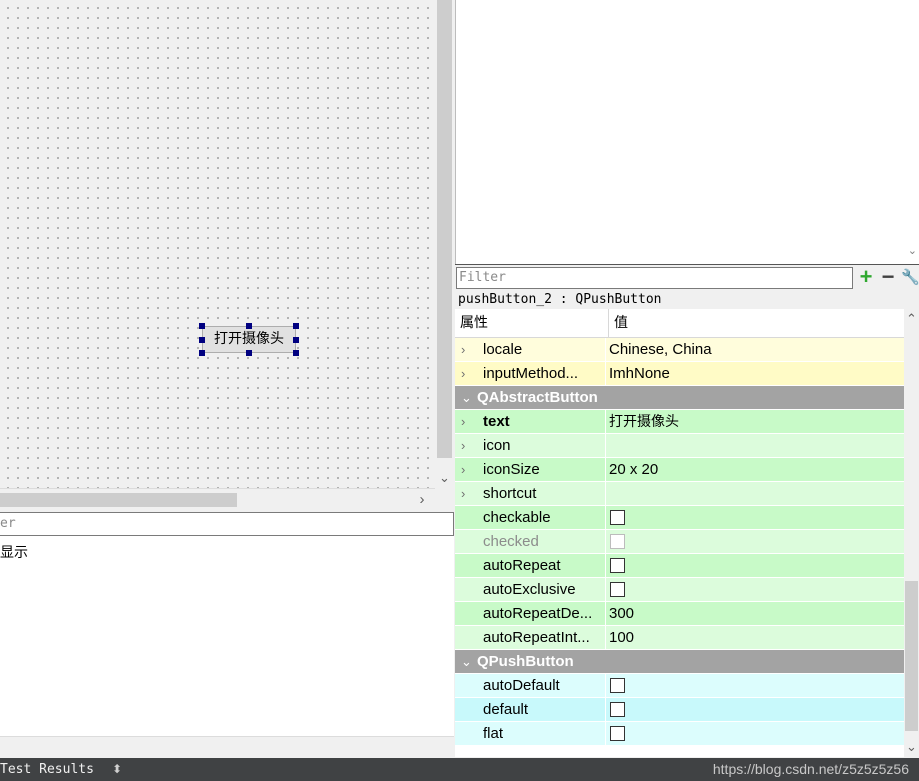  I want to click on flat-checkbox, so click(617, 733).